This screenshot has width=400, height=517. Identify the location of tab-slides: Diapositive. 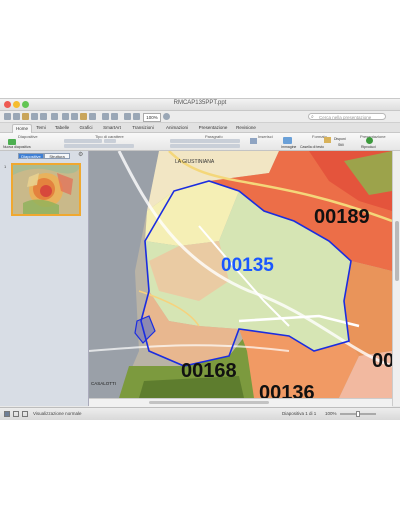
(31, 156).